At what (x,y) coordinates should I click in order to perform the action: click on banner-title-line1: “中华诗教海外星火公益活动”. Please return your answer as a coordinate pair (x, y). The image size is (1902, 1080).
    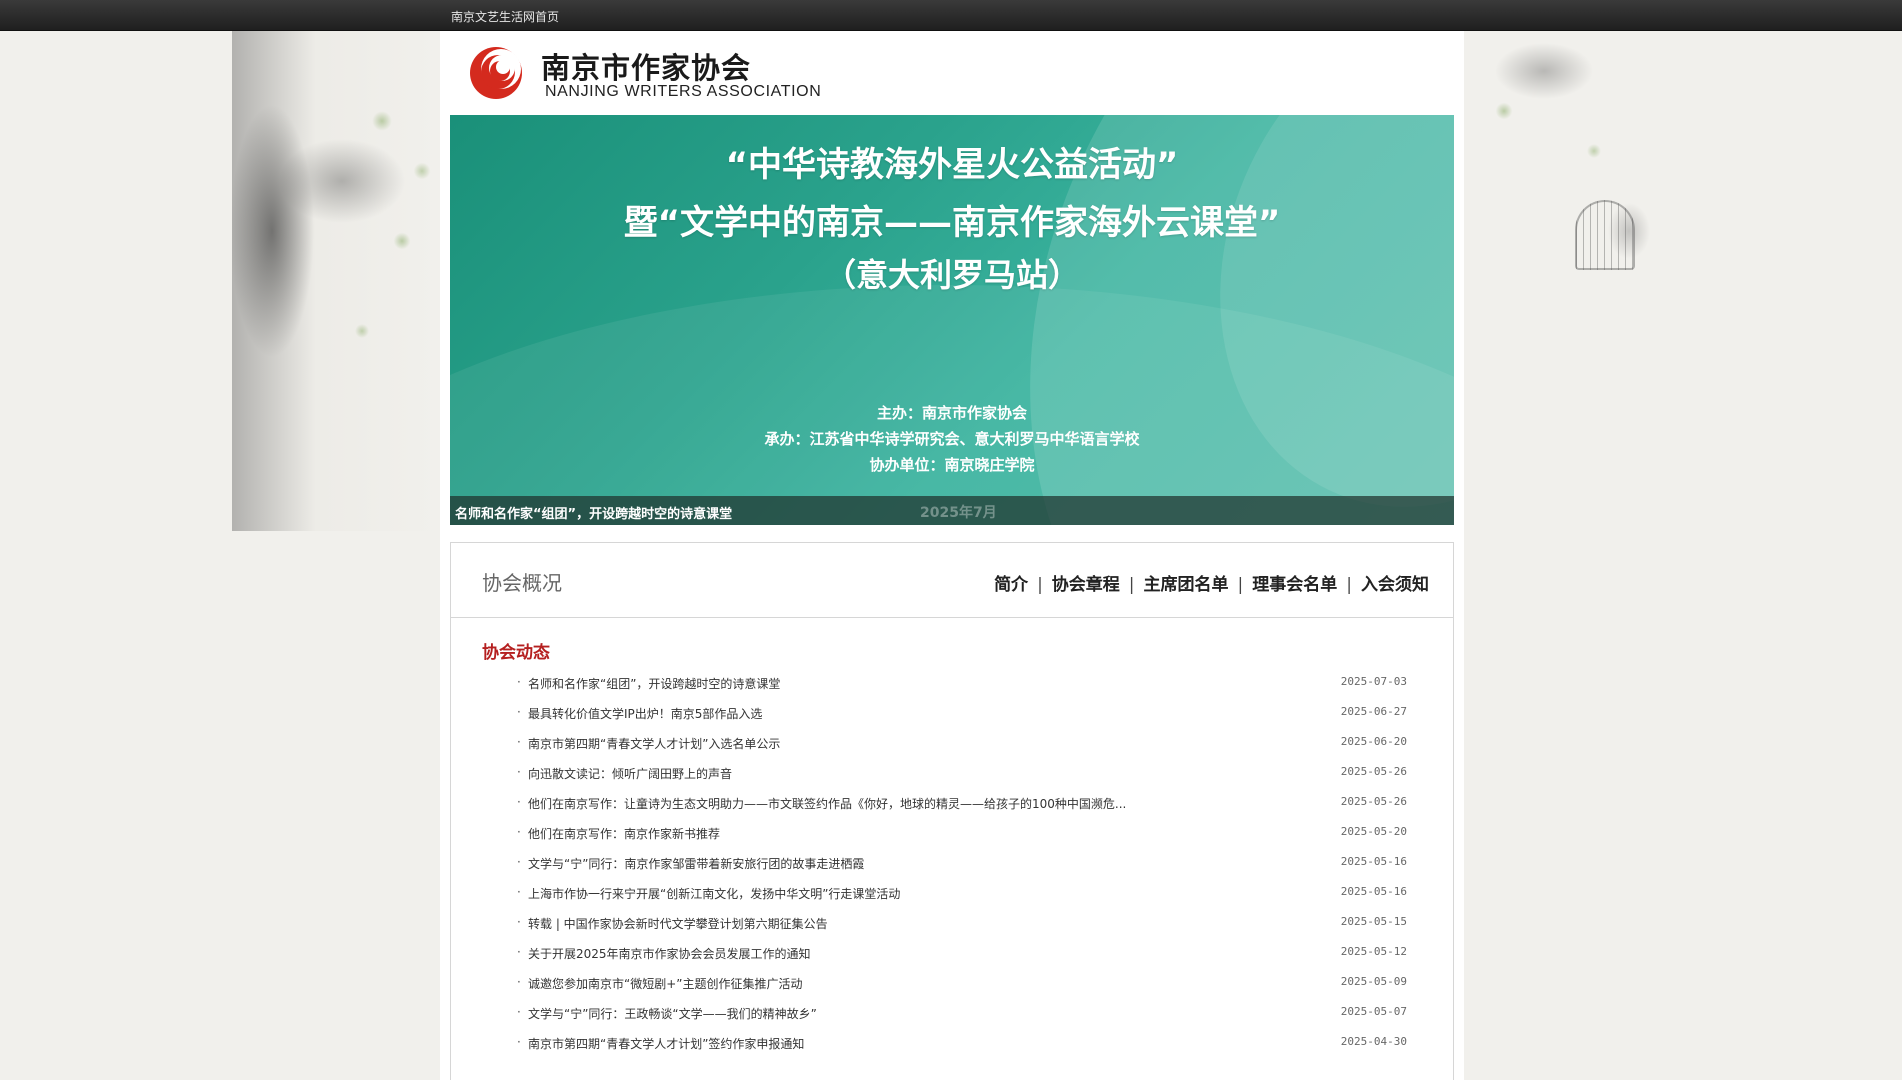
    Looking at the image, I should click on (952, 165).